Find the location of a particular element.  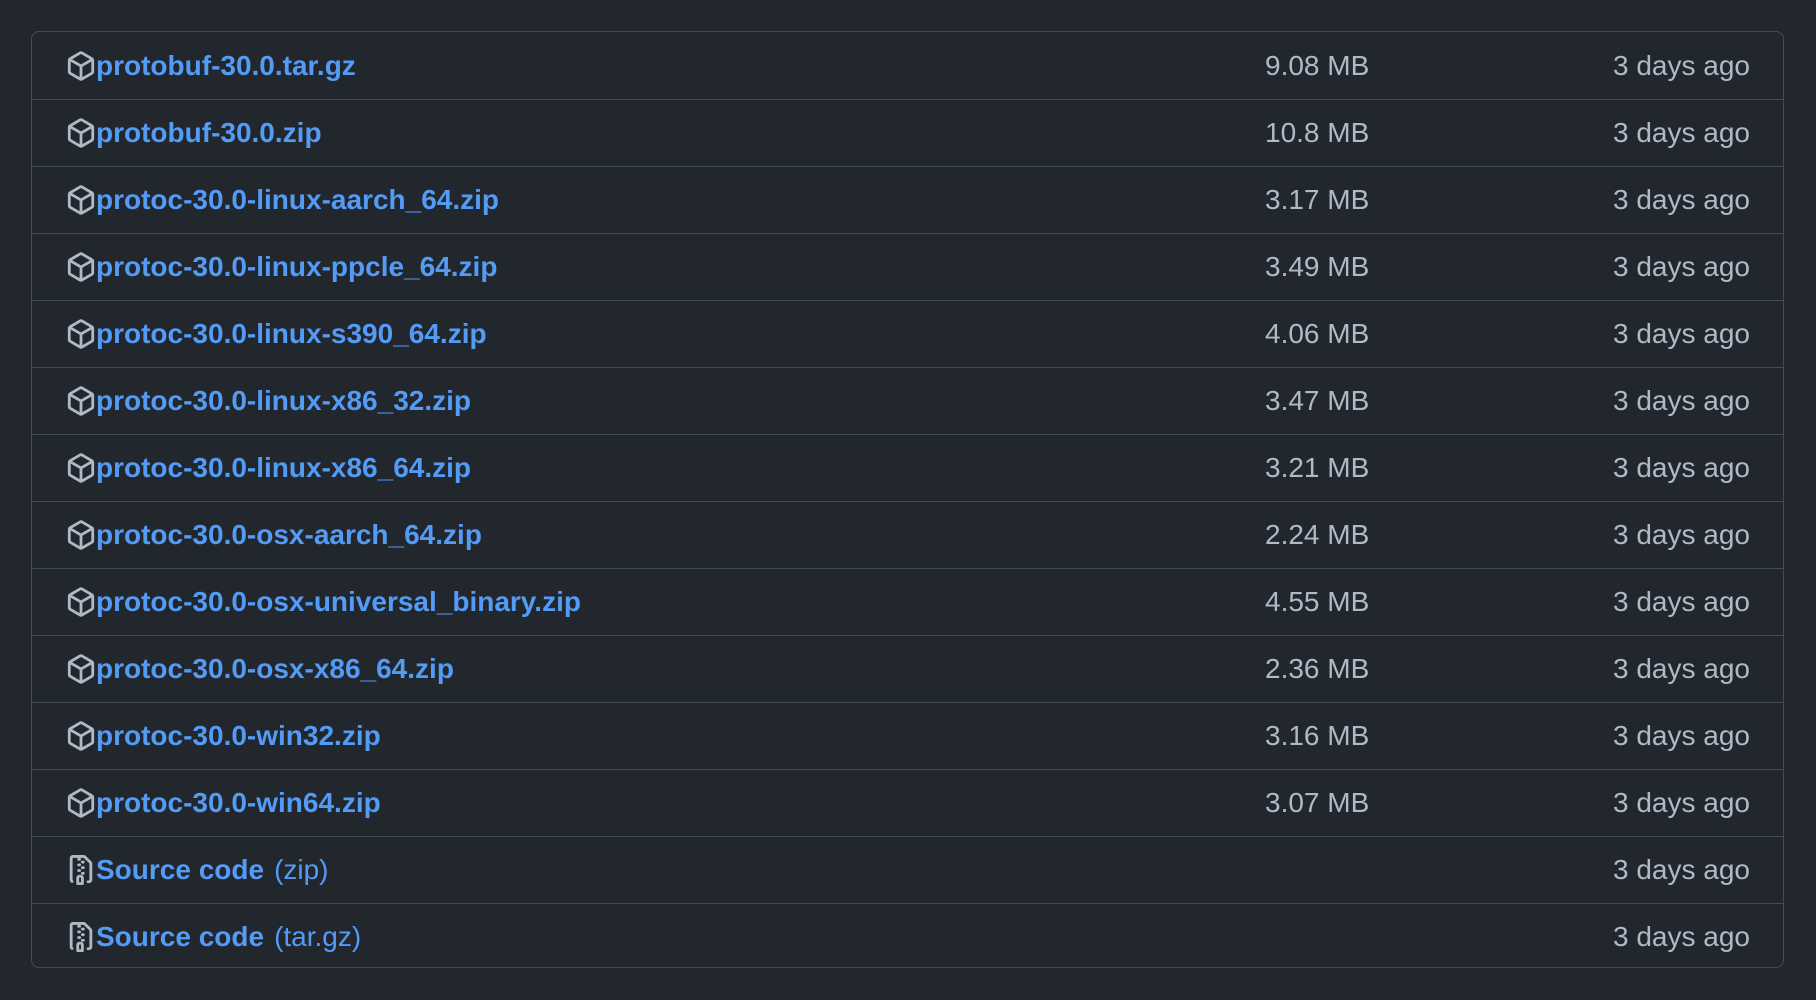

asset-name-cell: protoc-30.0-linux-x86_32.zip is located at coordinates (268, 401).